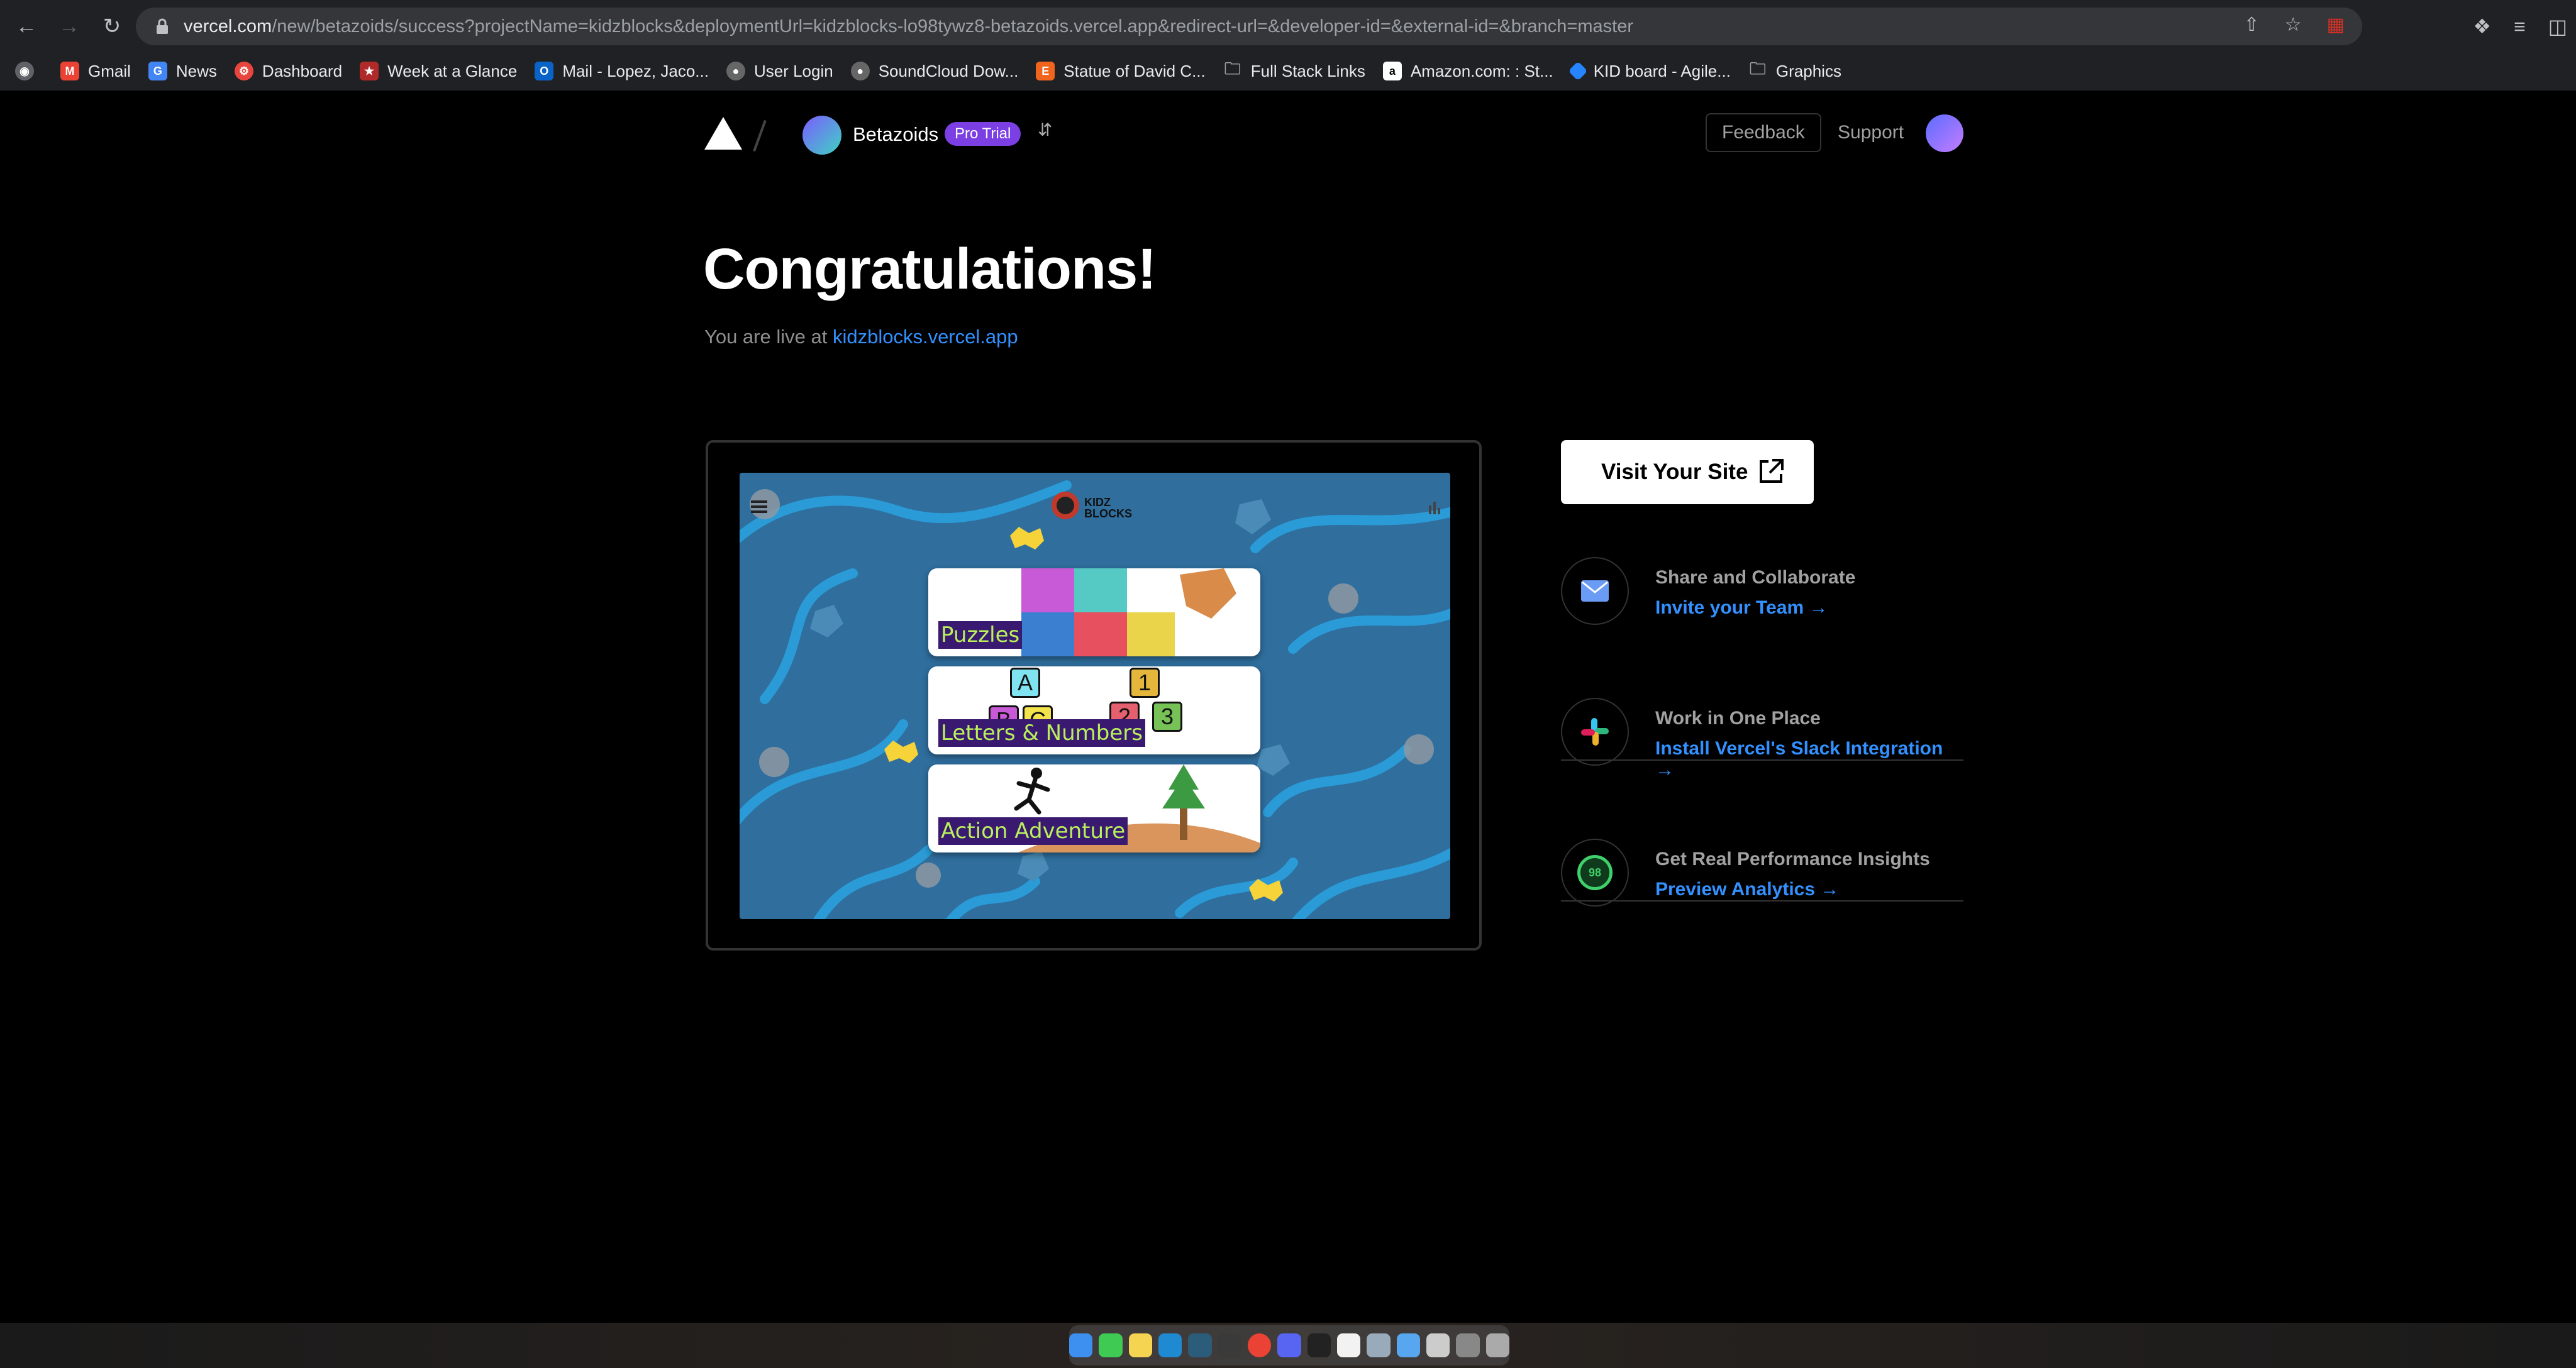 This screenshot has width=2576, height=1368. What do you see at coordinates (1319, 1345) in the screenshot?
I see `terminal-icon` at bounding box center [1319, 1345].